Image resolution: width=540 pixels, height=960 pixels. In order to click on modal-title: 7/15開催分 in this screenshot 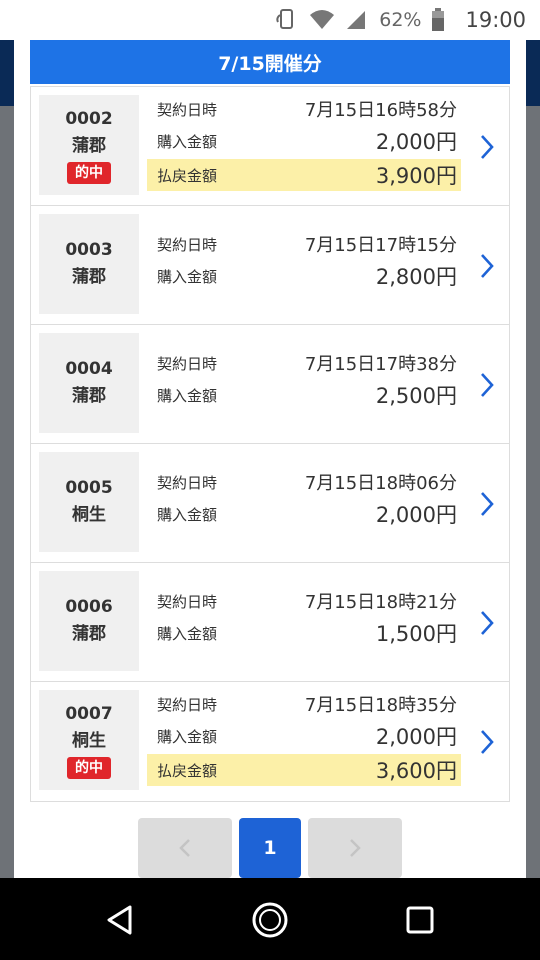, I will do `click(270, 62)`.